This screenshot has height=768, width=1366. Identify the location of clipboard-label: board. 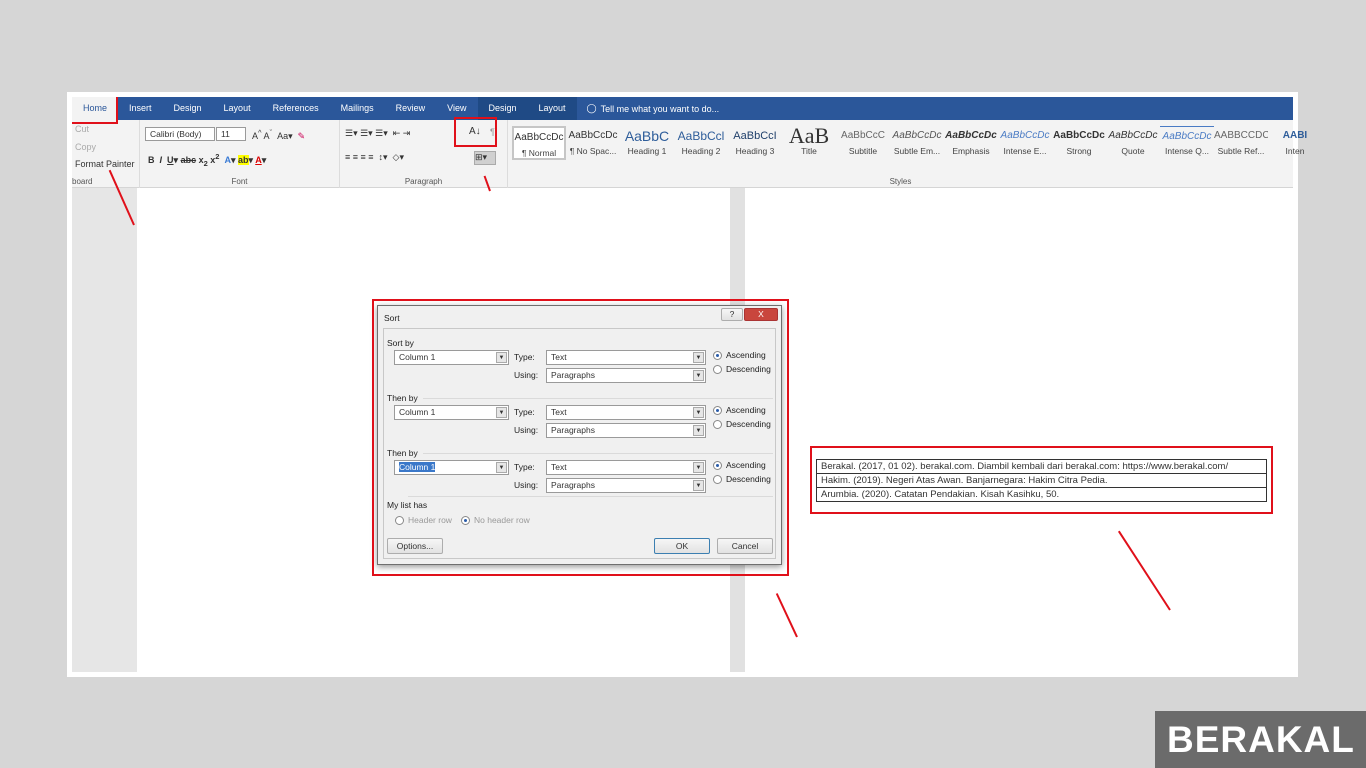
(82, 181).